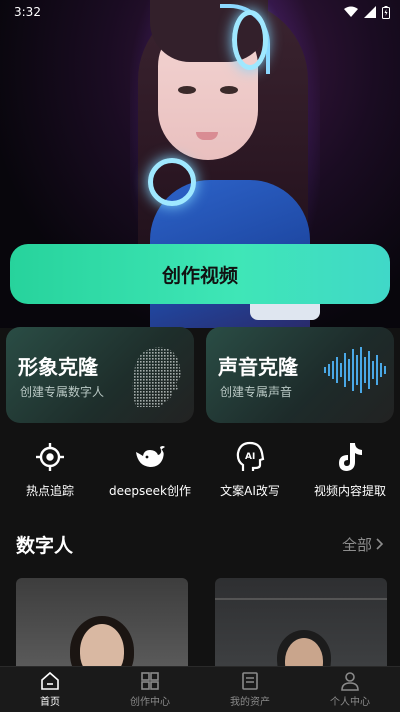 Image resolution: width=400 pixels, height=712 pixels. What do you see at coordinates (300, 375) in the screenshot?
I see `voice-clone-card: 声音克隆 创建专属声音` at bounding box center [300, 375].